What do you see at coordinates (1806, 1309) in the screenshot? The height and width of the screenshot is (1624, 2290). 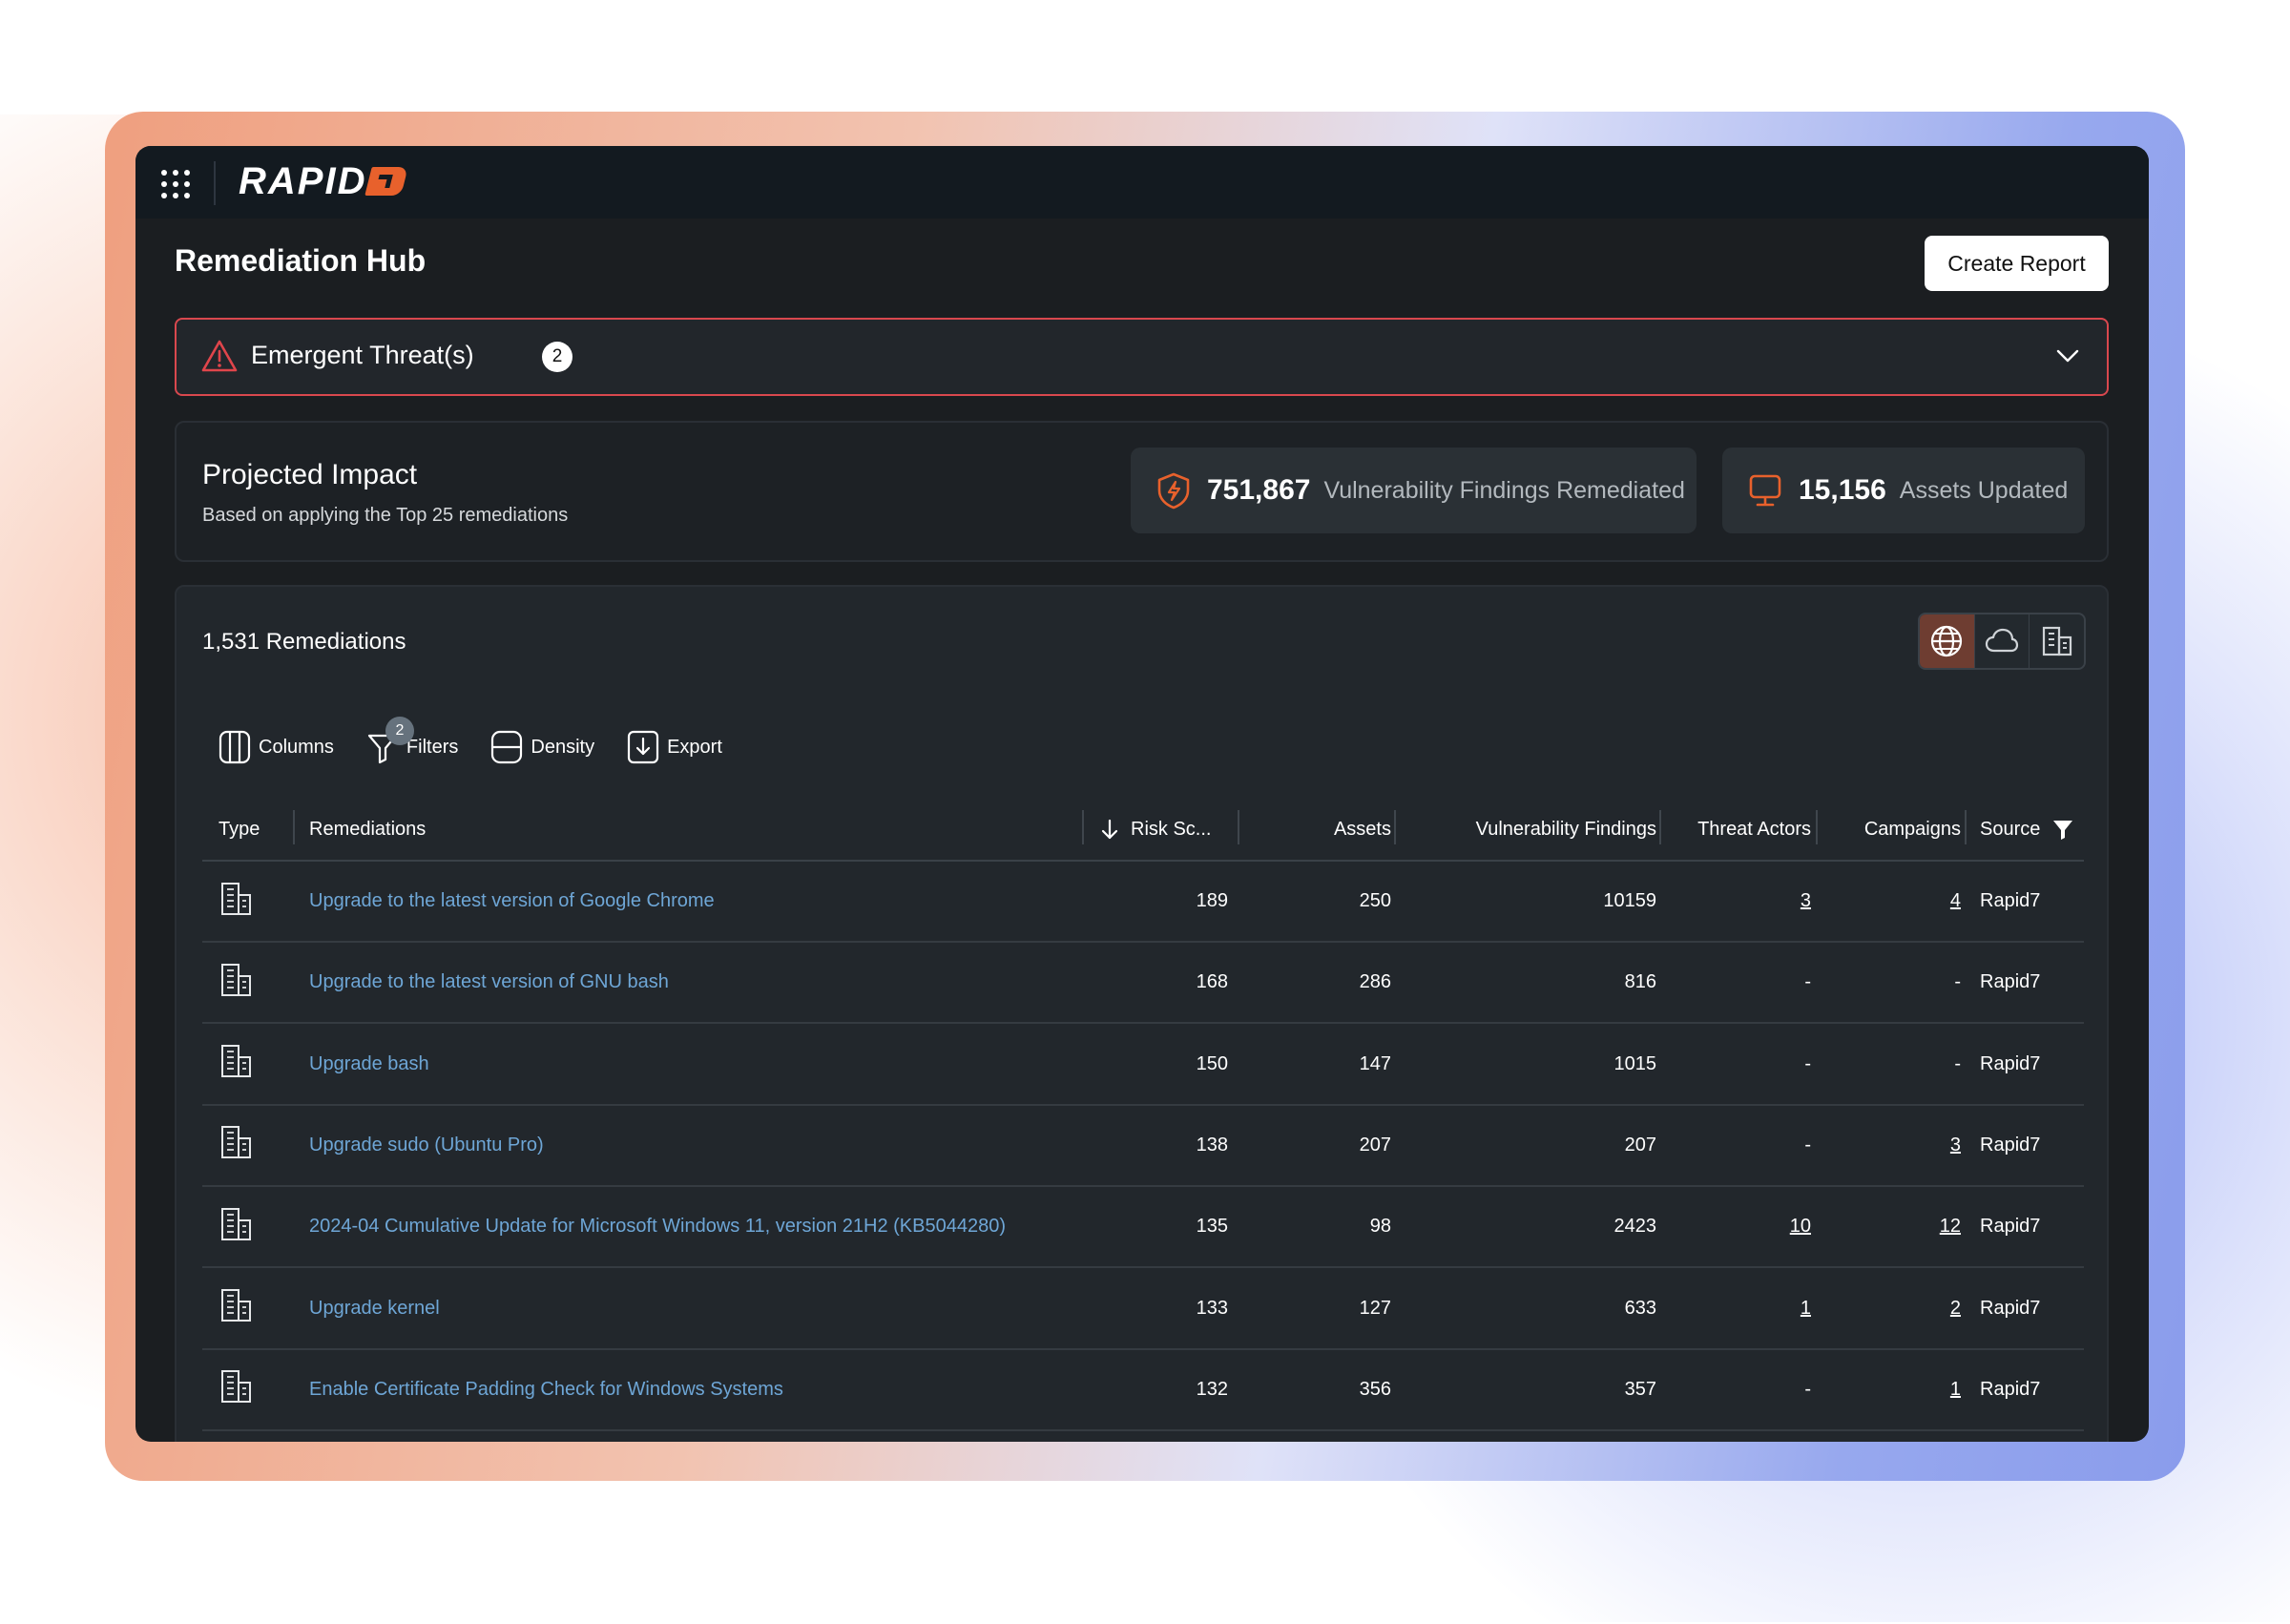 I see `threat-actors-link: 1` at bounding box center [1806, 1309].